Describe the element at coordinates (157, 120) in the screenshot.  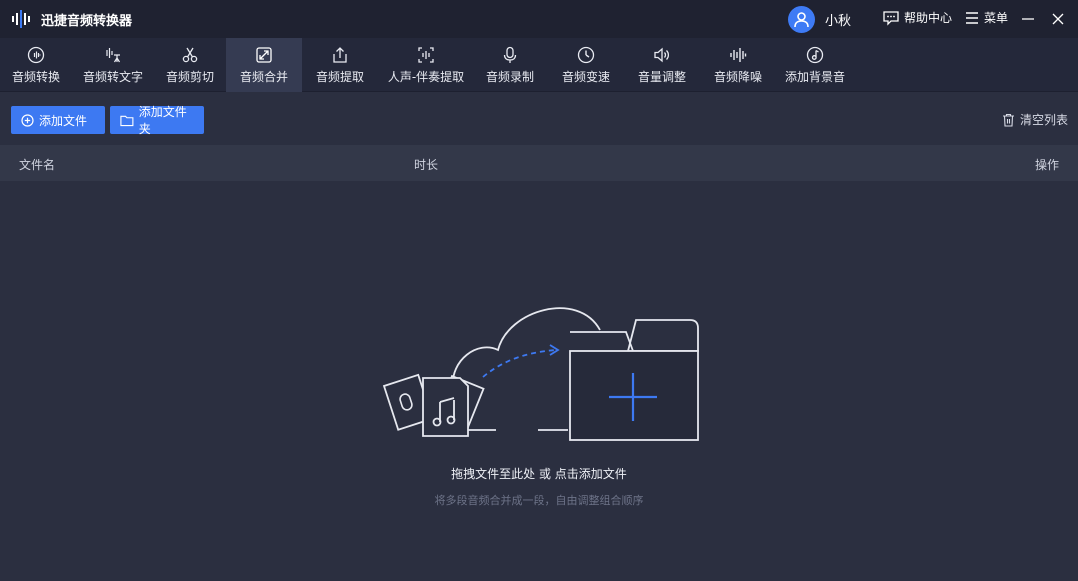
I see `add-folder-button: 添加文件夹` at that location.